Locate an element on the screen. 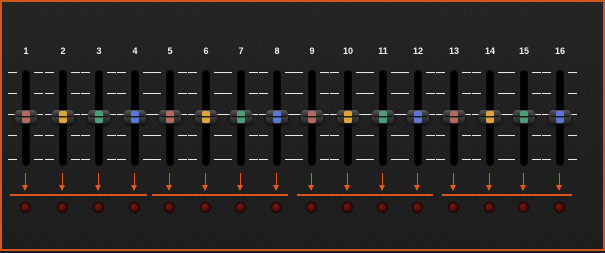  channel-number: 5 is located at coordinates (170, 51).